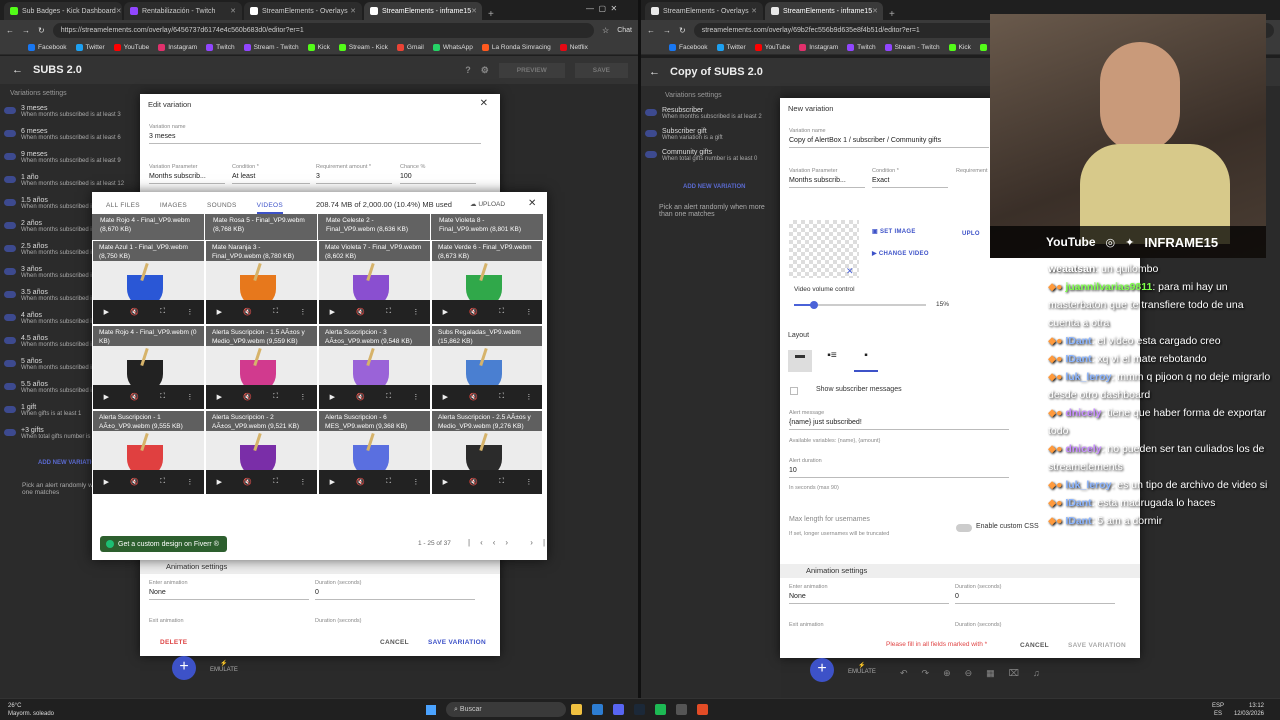 The width and height of the screenshot is (1280, 720). I want to click on condition-select: Condition * Exact, so click(910, 178).